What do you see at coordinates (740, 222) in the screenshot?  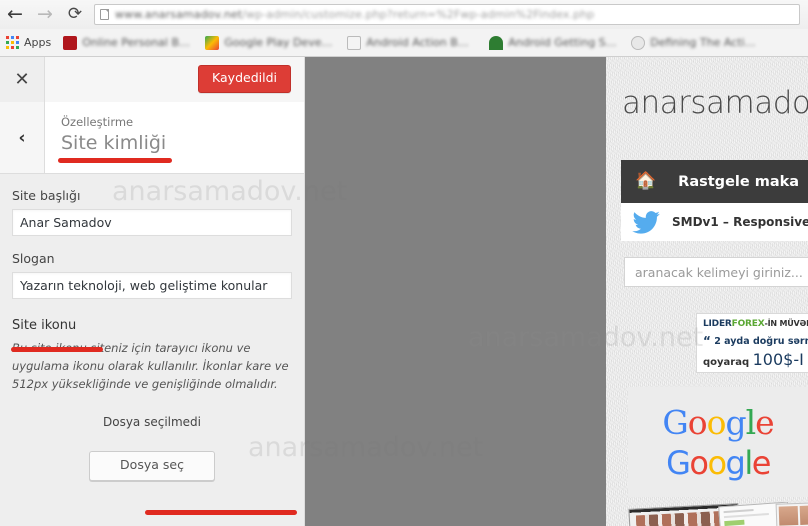 I see `twitter-post-title: SMDv1 – Responsive` at bounding box center [740, 222].